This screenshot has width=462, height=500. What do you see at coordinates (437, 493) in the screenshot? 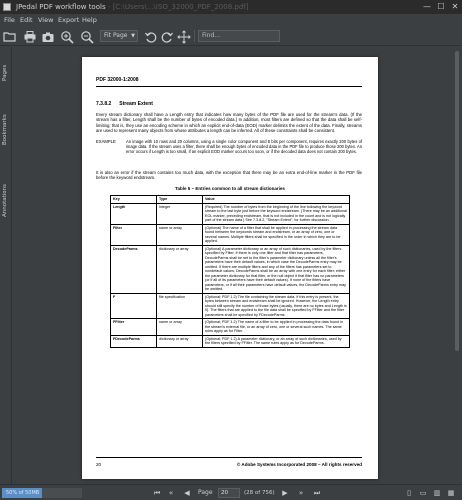
I see `facing-pages-view-icon: ▥` at bounding box center [437, 493].